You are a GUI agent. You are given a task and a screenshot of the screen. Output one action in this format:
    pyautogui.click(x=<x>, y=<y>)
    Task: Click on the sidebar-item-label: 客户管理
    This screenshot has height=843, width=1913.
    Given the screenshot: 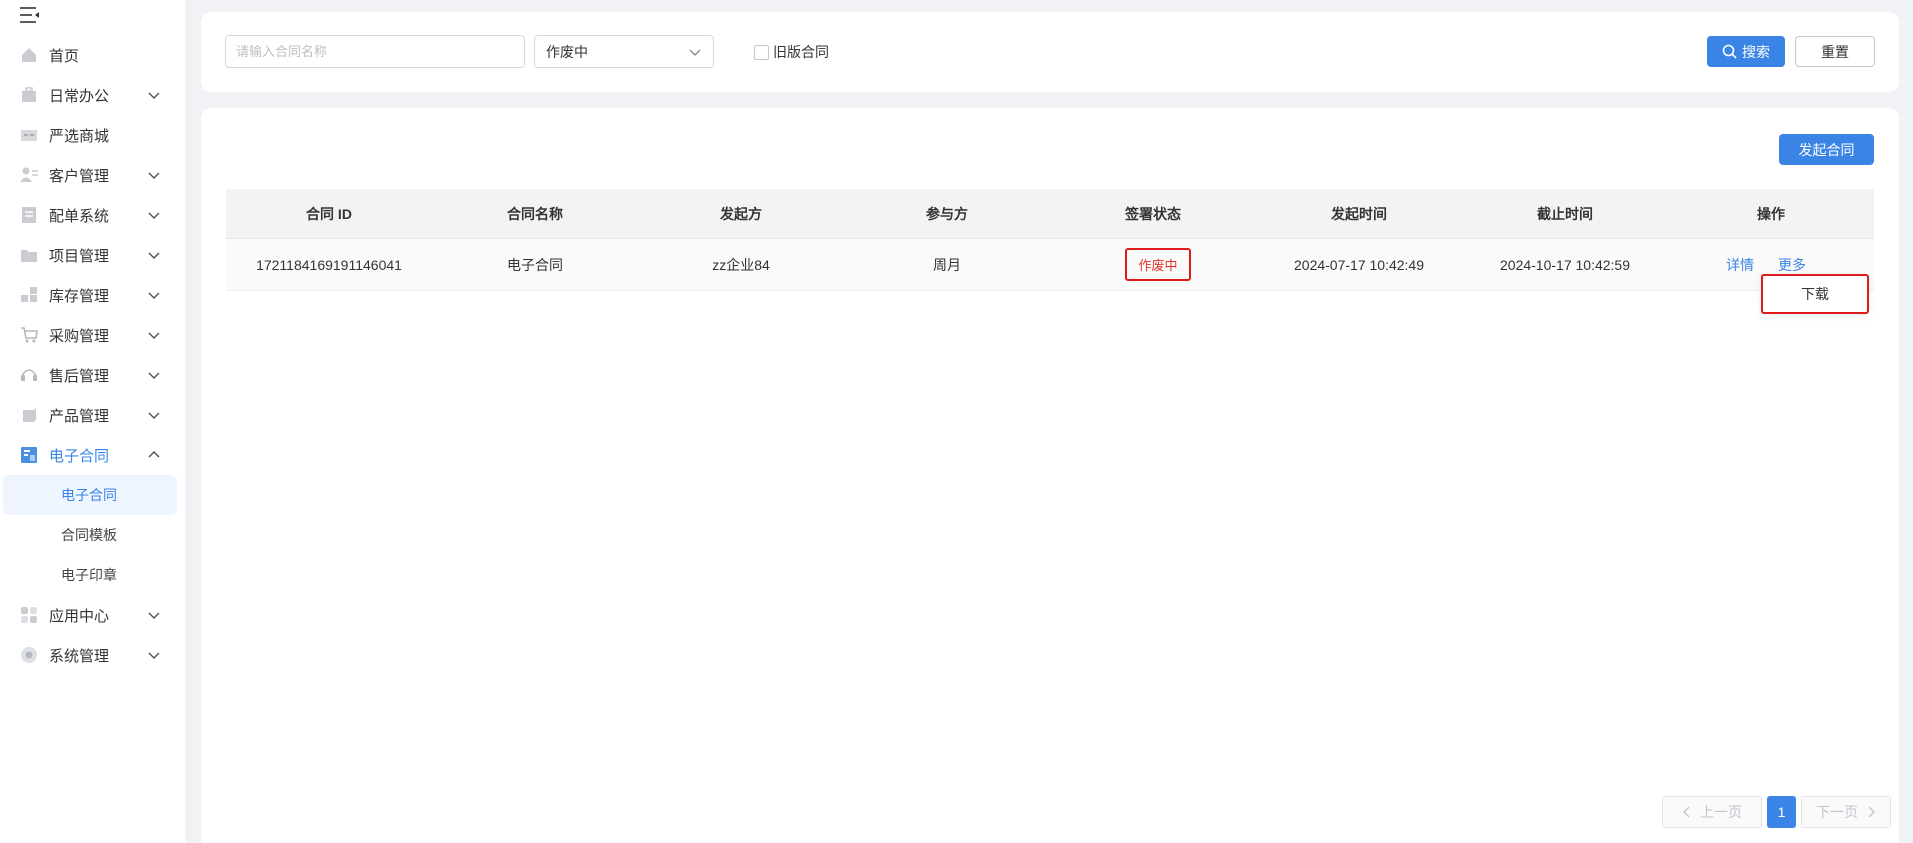 What is the action you would take?
    pyautogui.click(x=79, y=176)
    